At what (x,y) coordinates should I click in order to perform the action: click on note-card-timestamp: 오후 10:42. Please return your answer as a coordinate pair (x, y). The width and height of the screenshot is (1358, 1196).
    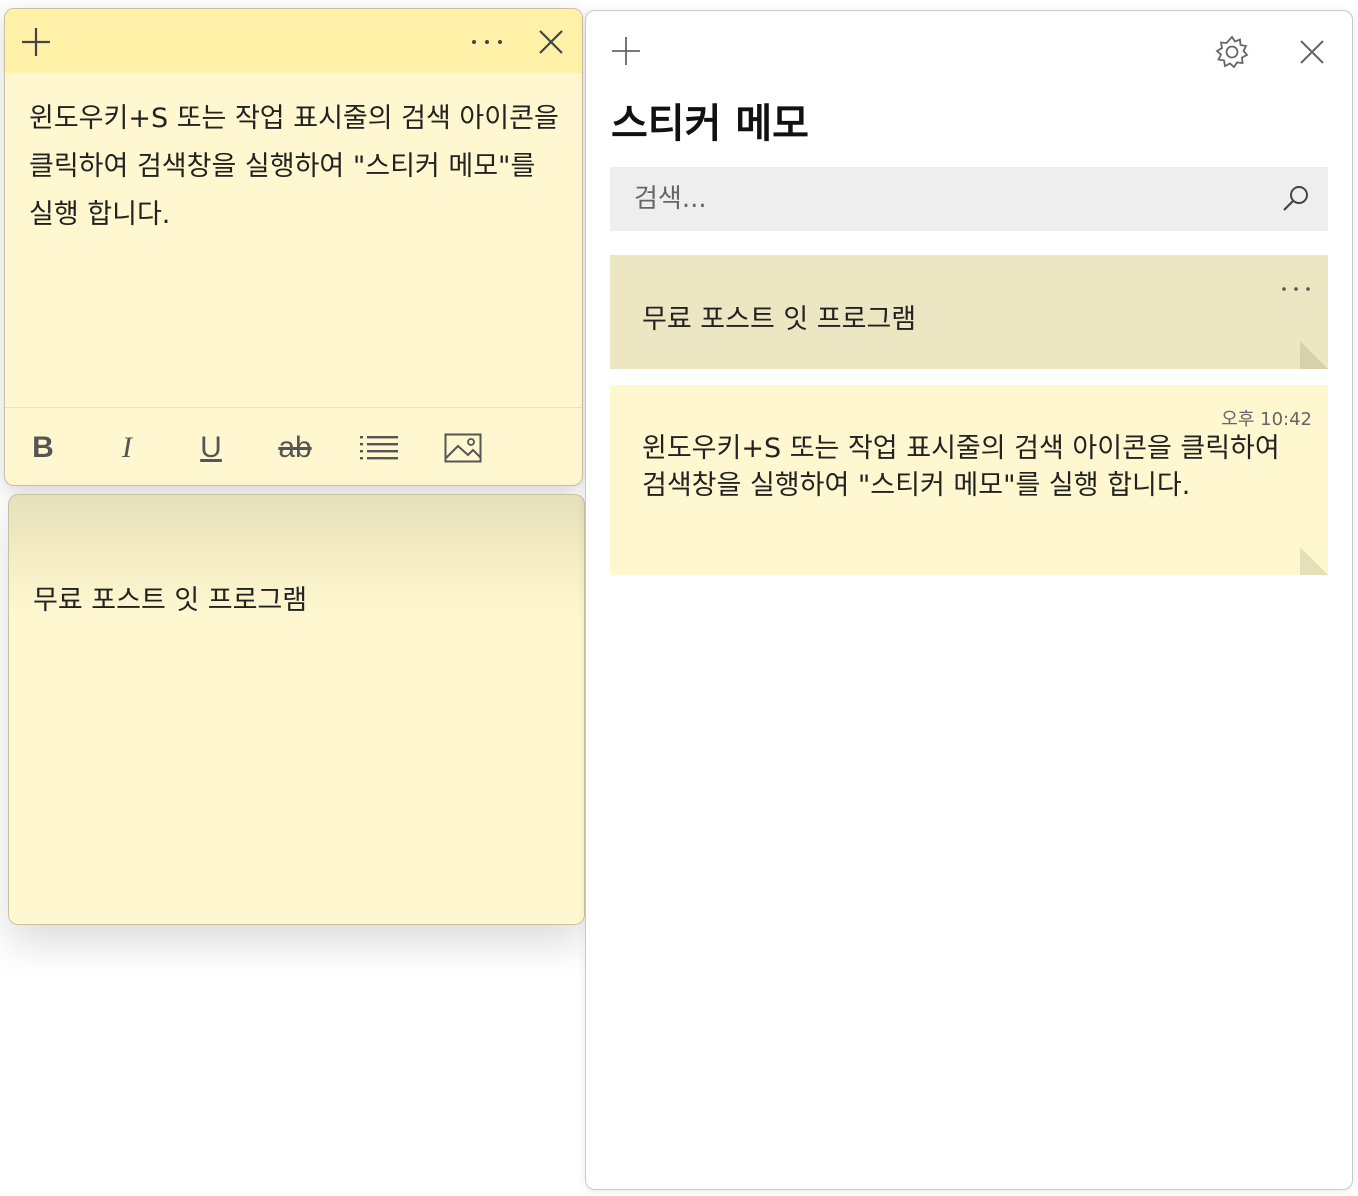
    Looking at the image, I should click on (1266, 419).